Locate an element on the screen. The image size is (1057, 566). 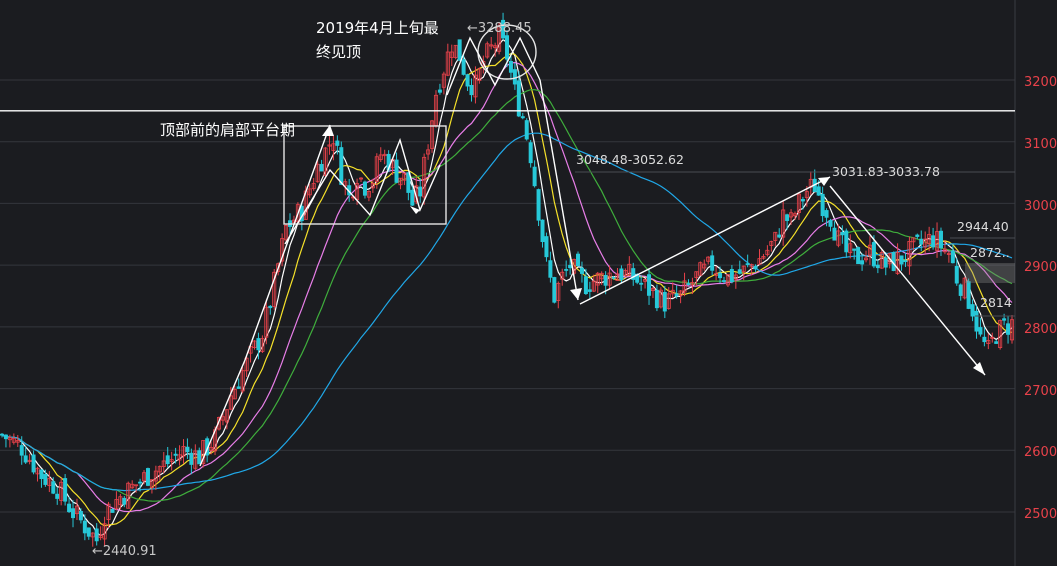
shoulder-annotation: 顶部前的肩部平台期 is located at coordinates (227, 130).